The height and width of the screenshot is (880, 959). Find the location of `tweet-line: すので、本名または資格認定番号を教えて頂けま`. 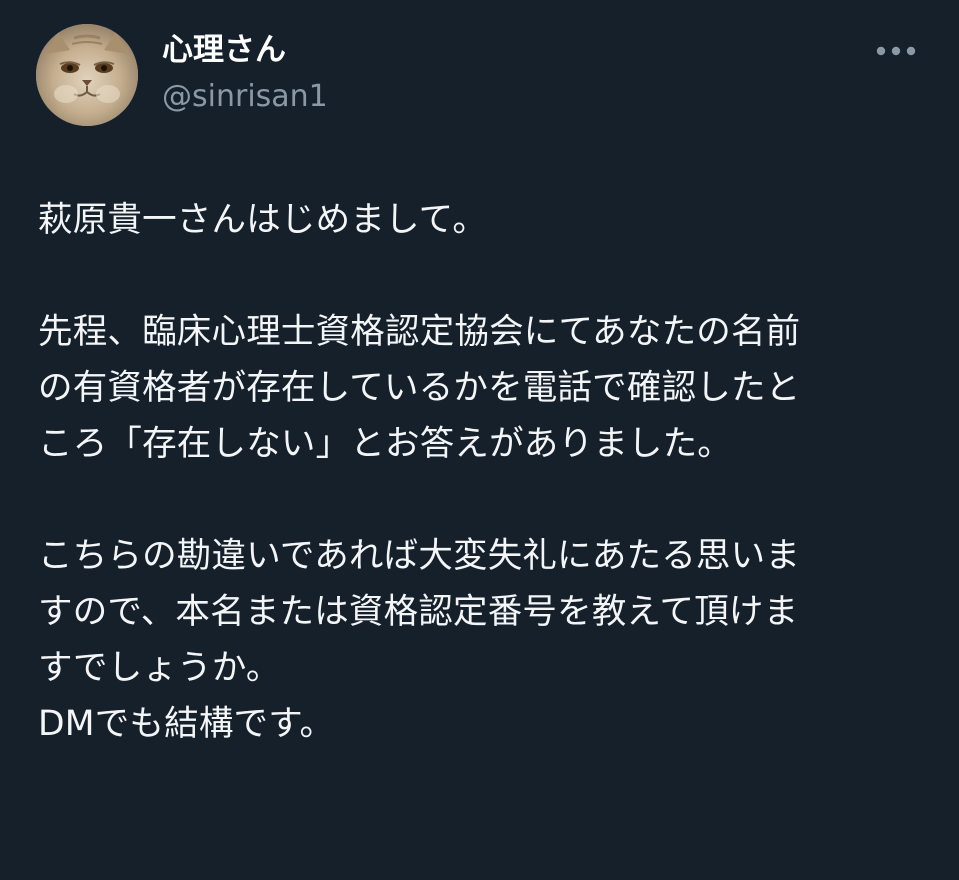

tweet-line: すので、本名または資格認定番号を教えて頂けま is located at coordinates (418, 612).